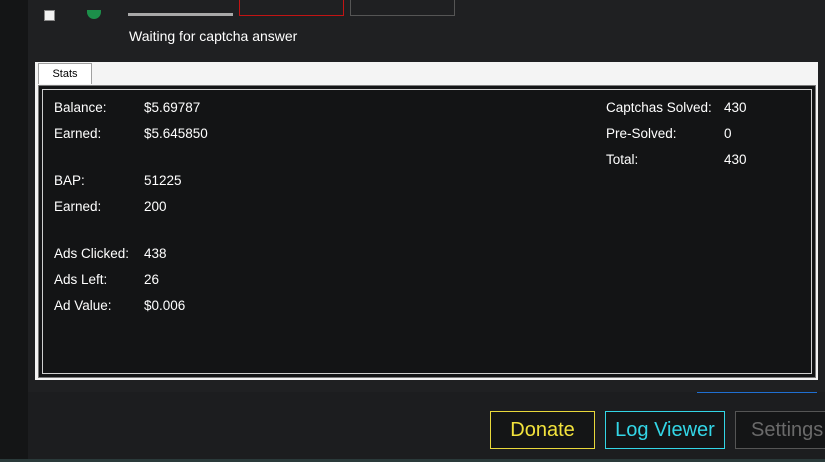  Describe the element at coordinates (69, 180) in the screenshot. I see `bap-label: BAP:` at that location.